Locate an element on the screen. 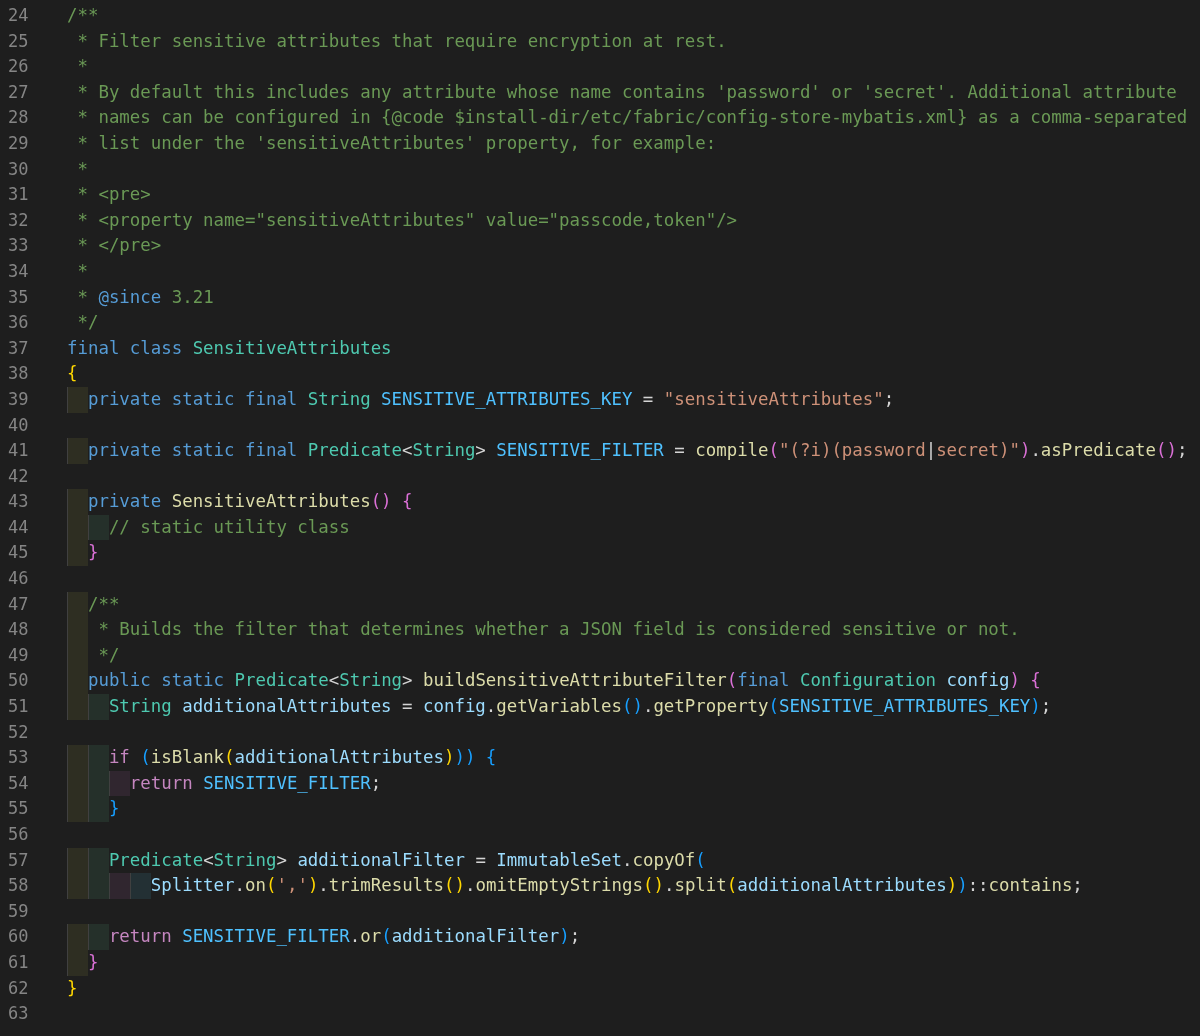 The height and width of the screenshot is (1036, 1200). code-line: { is located at coordinates (72, 374).